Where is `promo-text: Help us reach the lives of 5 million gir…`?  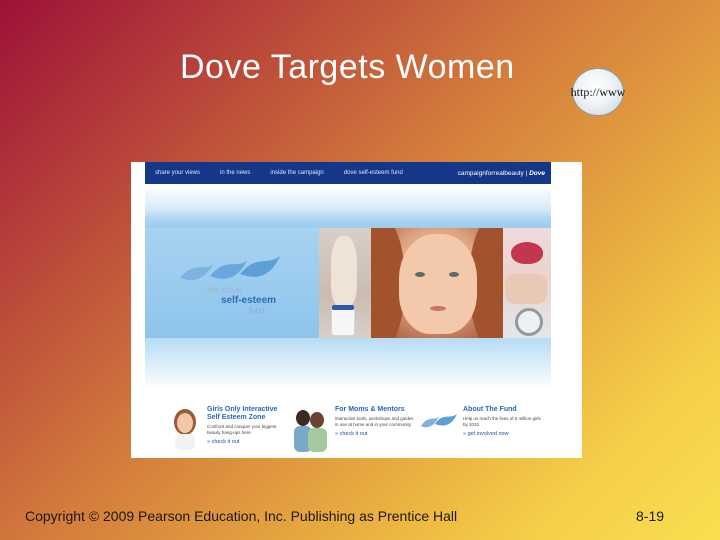 promo-text: Help us reach the lives of 5 million gir… is located at coordinates (502, 421).